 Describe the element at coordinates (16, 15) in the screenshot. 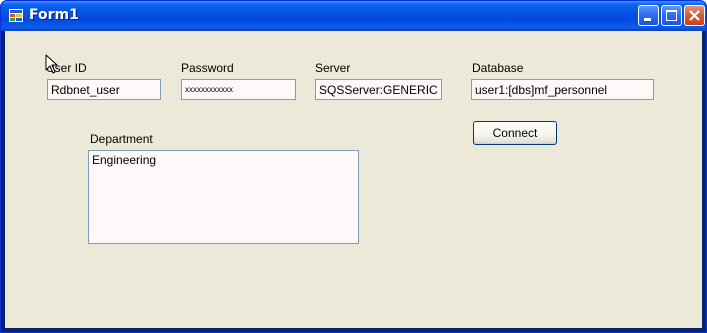

I see `app-icon` at that location.